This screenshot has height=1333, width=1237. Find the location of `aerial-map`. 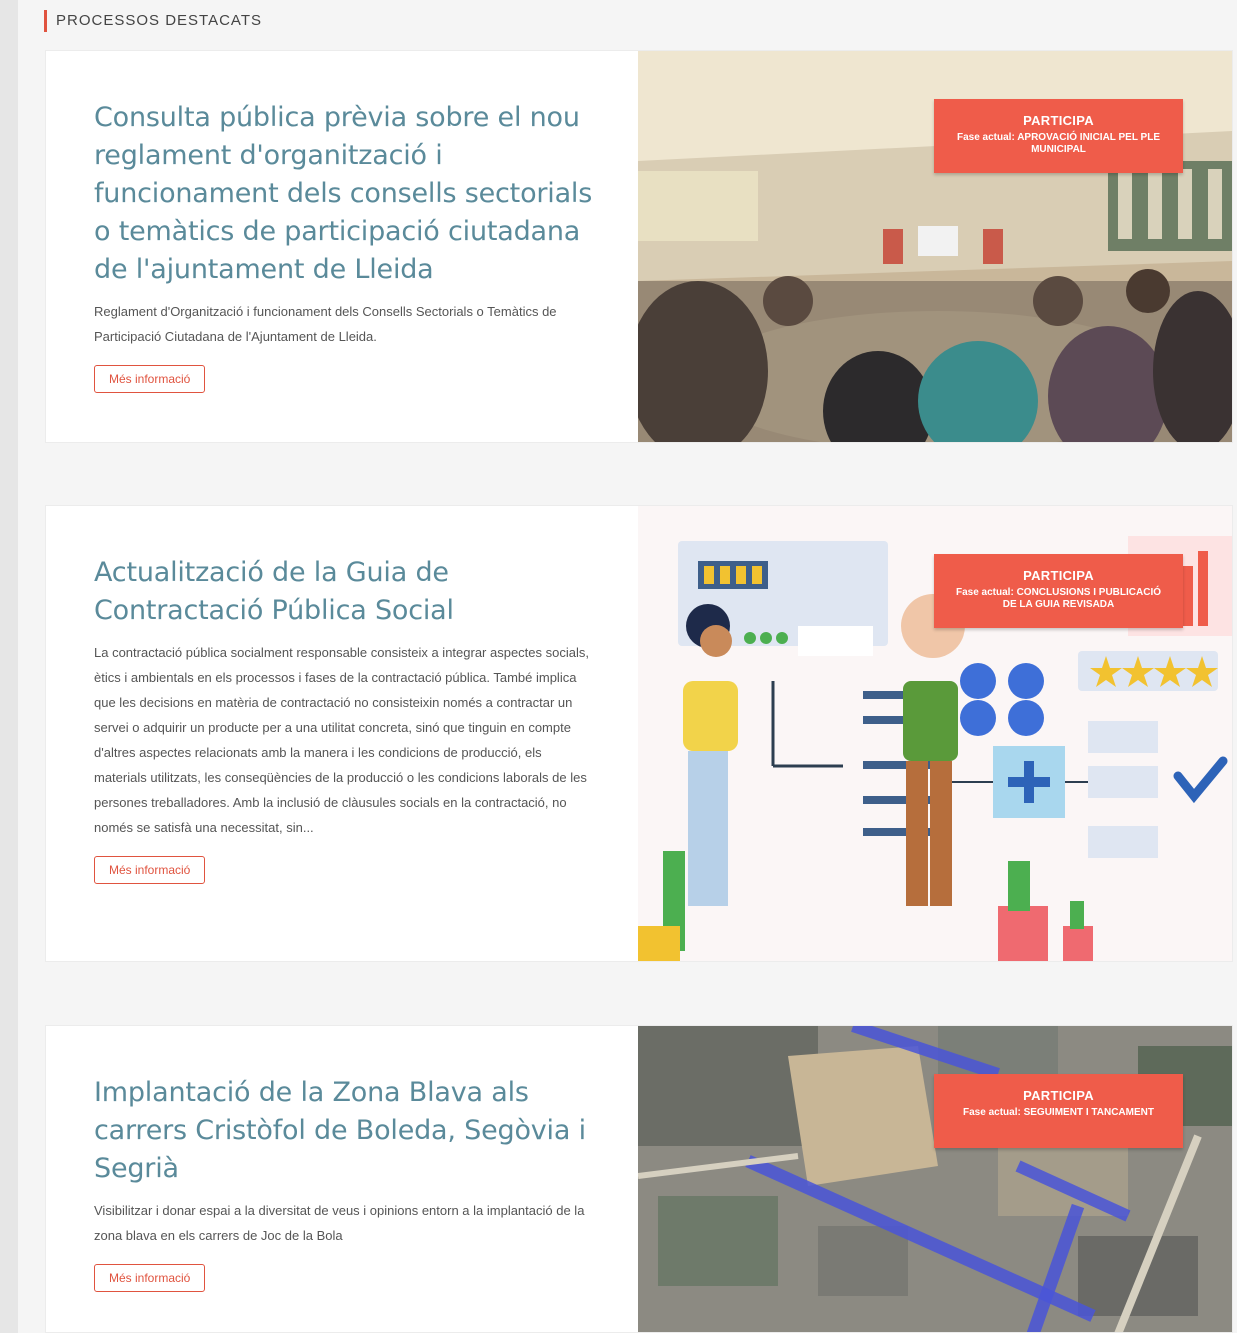

aerial-map is located at coordinates (935, 1179).